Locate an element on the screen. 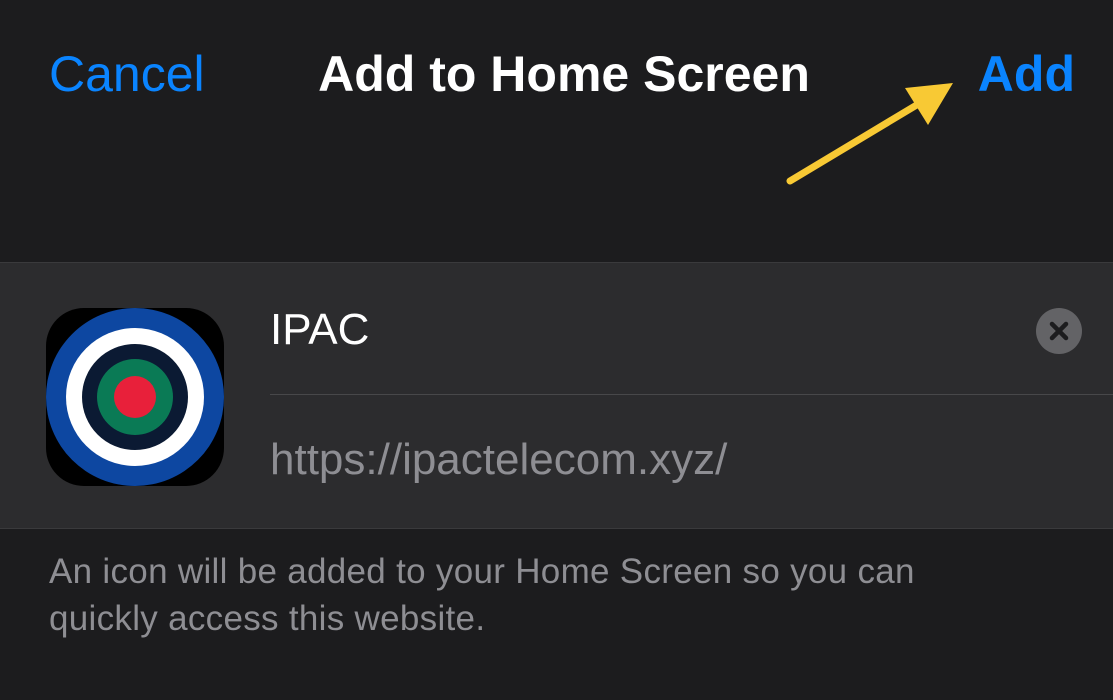  shortcut-url: https://ipactelecom.xyz/ is located at coordinates (499, 459).